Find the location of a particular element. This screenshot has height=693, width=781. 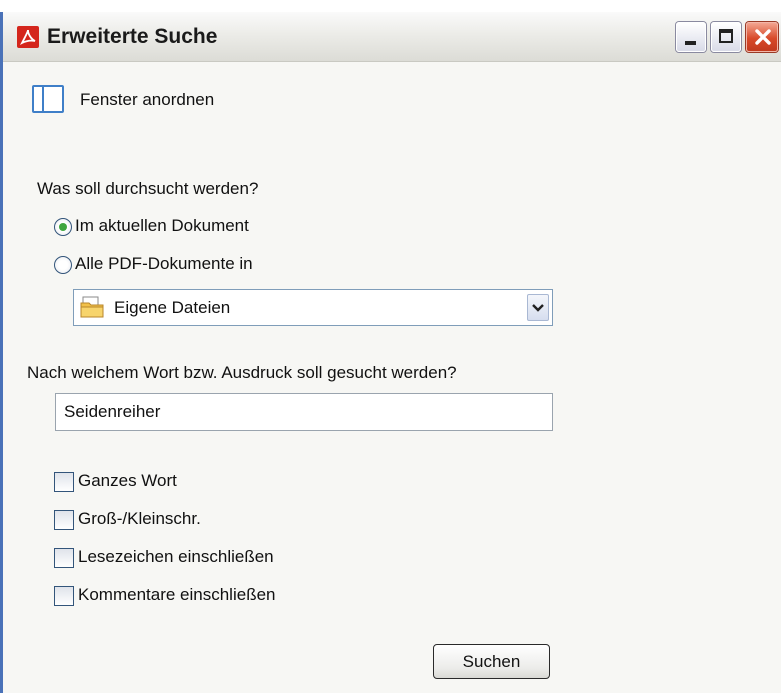

window-layout-icon is located at coordinates (48, 99).